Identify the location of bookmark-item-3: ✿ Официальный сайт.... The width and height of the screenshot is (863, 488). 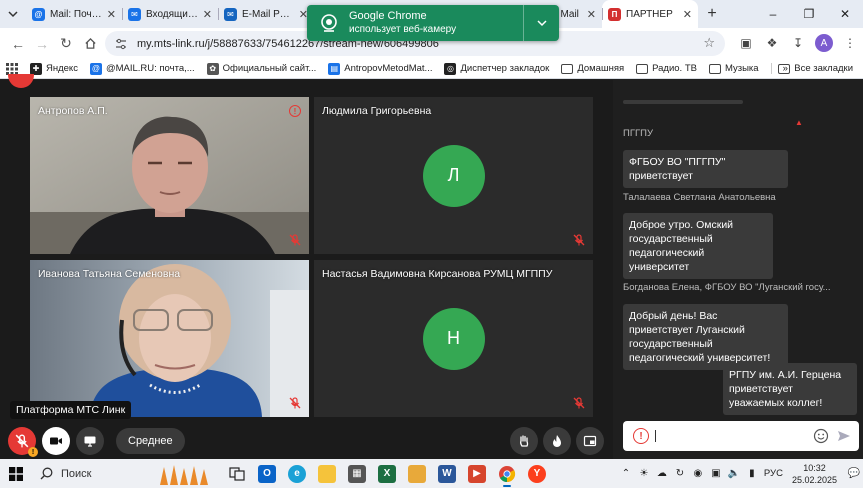
(262, 68).